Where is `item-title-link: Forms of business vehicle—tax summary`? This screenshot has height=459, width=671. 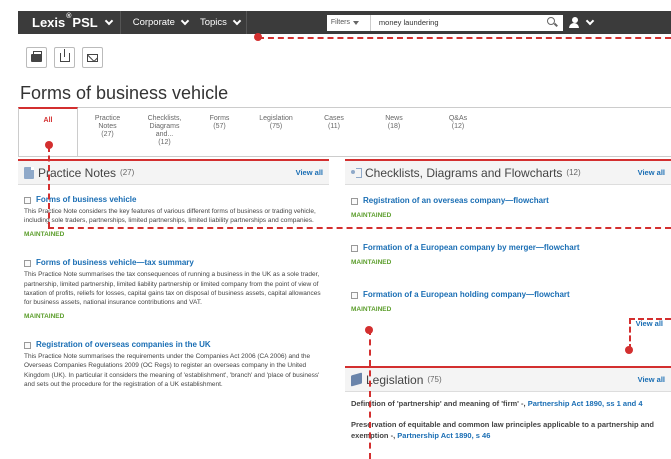
item-title-link: Forms of business vehicle—tax summary is located at coordinates (173, 263).